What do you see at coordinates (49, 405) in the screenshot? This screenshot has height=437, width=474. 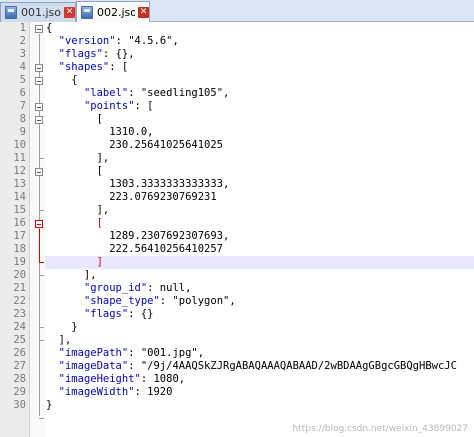 I see `line-text: }` at bounding box center [49, 405].